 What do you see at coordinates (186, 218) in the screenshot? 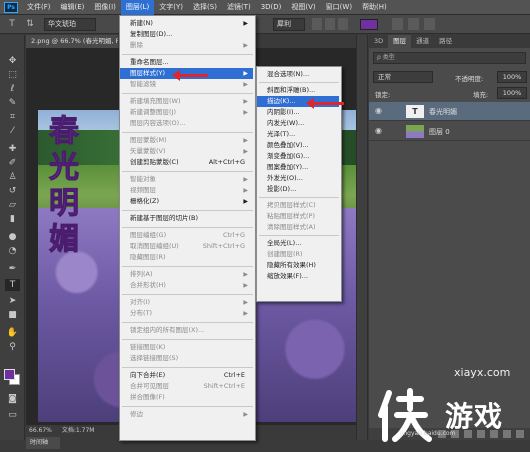
I see `menu-item: 新建基于图层的切片(B)` at bounding box center [186, 218].